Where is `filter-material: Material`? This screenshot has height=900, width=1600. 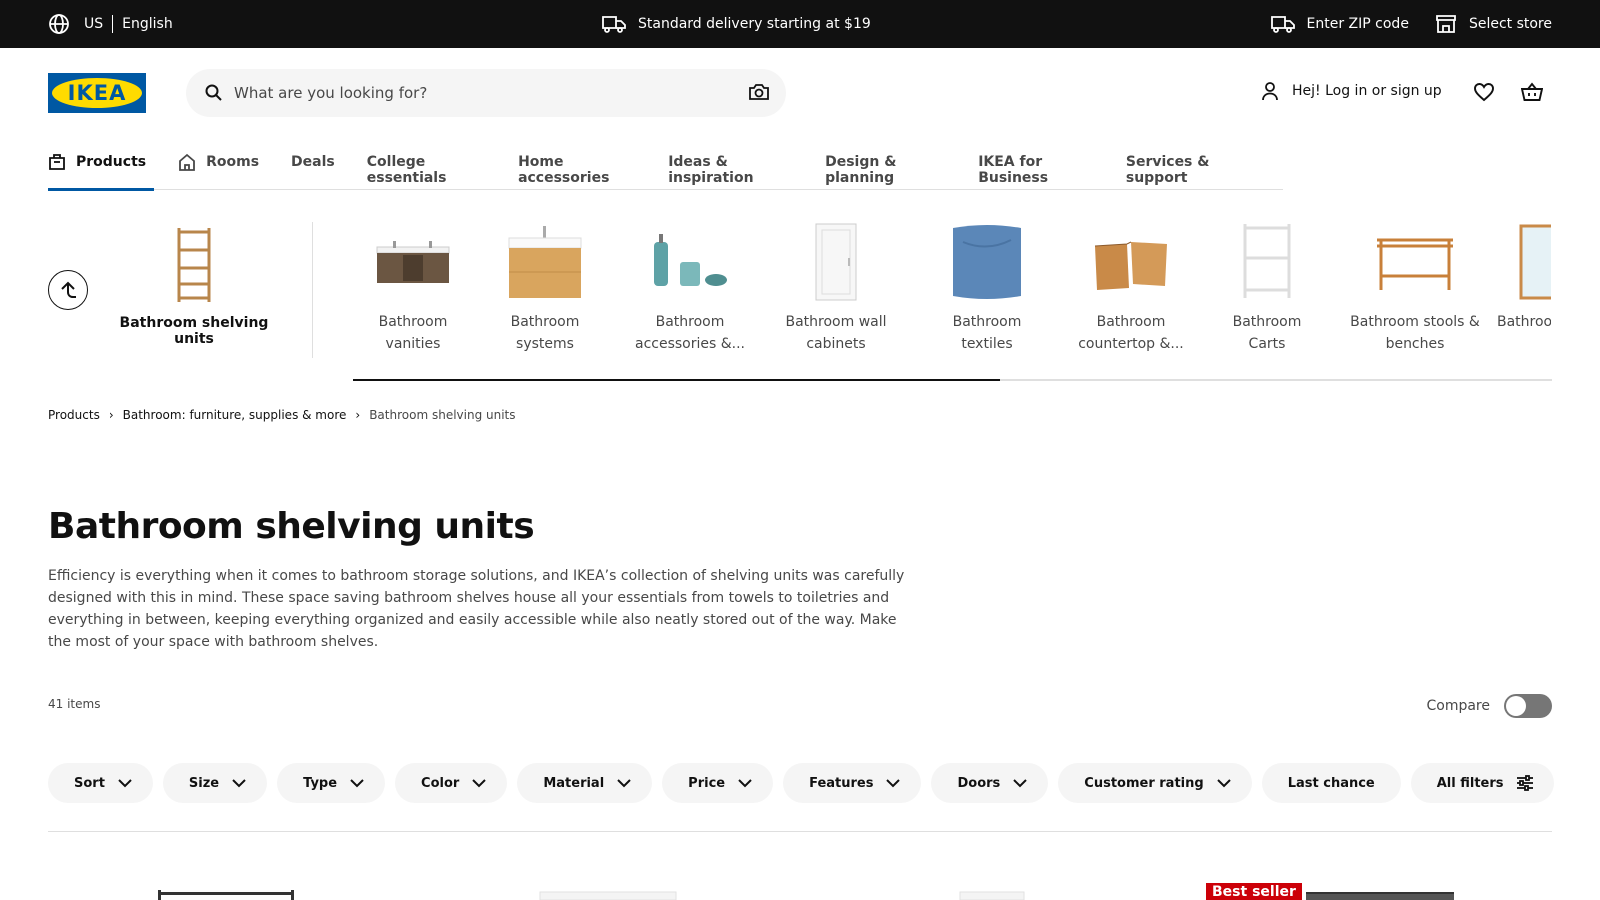 filter-material: Material is located at coordinates (585, 783).